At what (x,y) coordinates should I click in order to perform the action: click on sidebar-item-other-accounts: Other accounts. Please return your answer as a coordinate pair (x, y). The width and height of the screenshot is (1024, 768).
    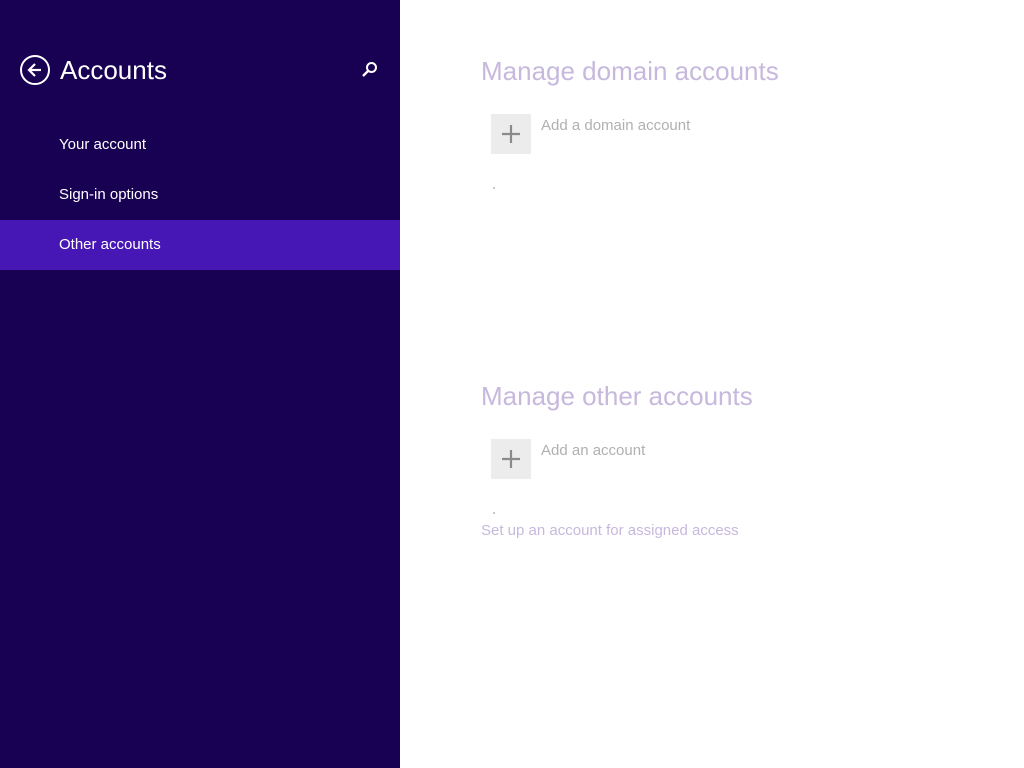
    Looking at the image, I should click on (200, 245).